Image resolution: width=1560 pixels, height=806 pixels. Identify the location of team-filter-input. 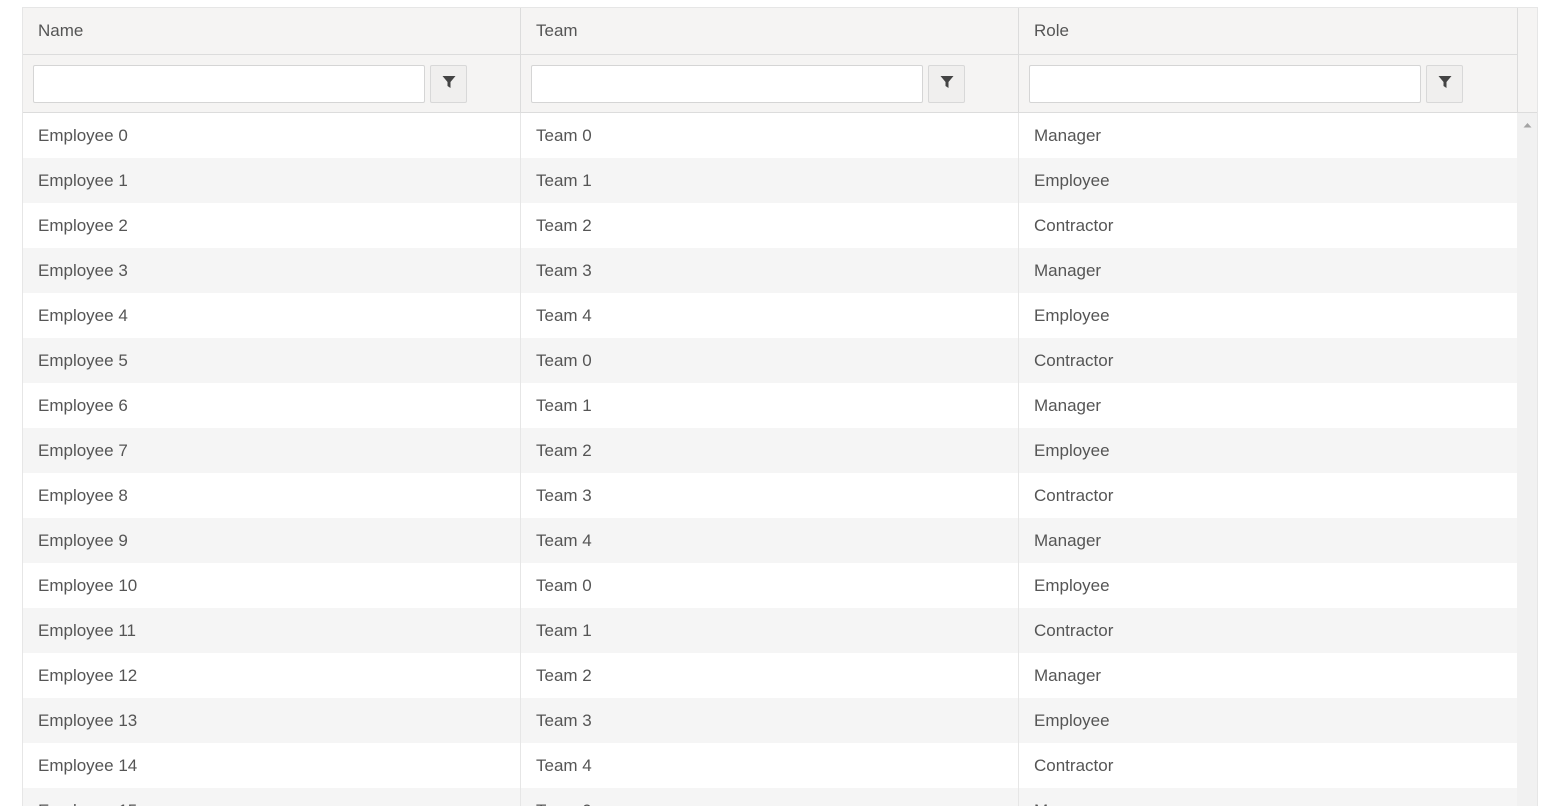
(727, 84).